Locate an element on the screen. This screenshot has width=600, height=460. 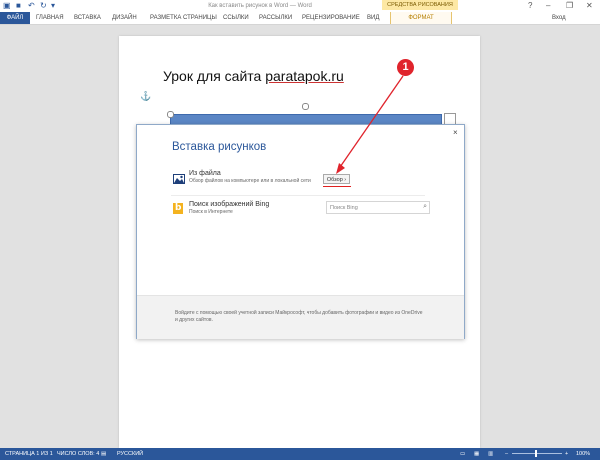
browse-button: Обзор › is located at coordinates (336, 179).